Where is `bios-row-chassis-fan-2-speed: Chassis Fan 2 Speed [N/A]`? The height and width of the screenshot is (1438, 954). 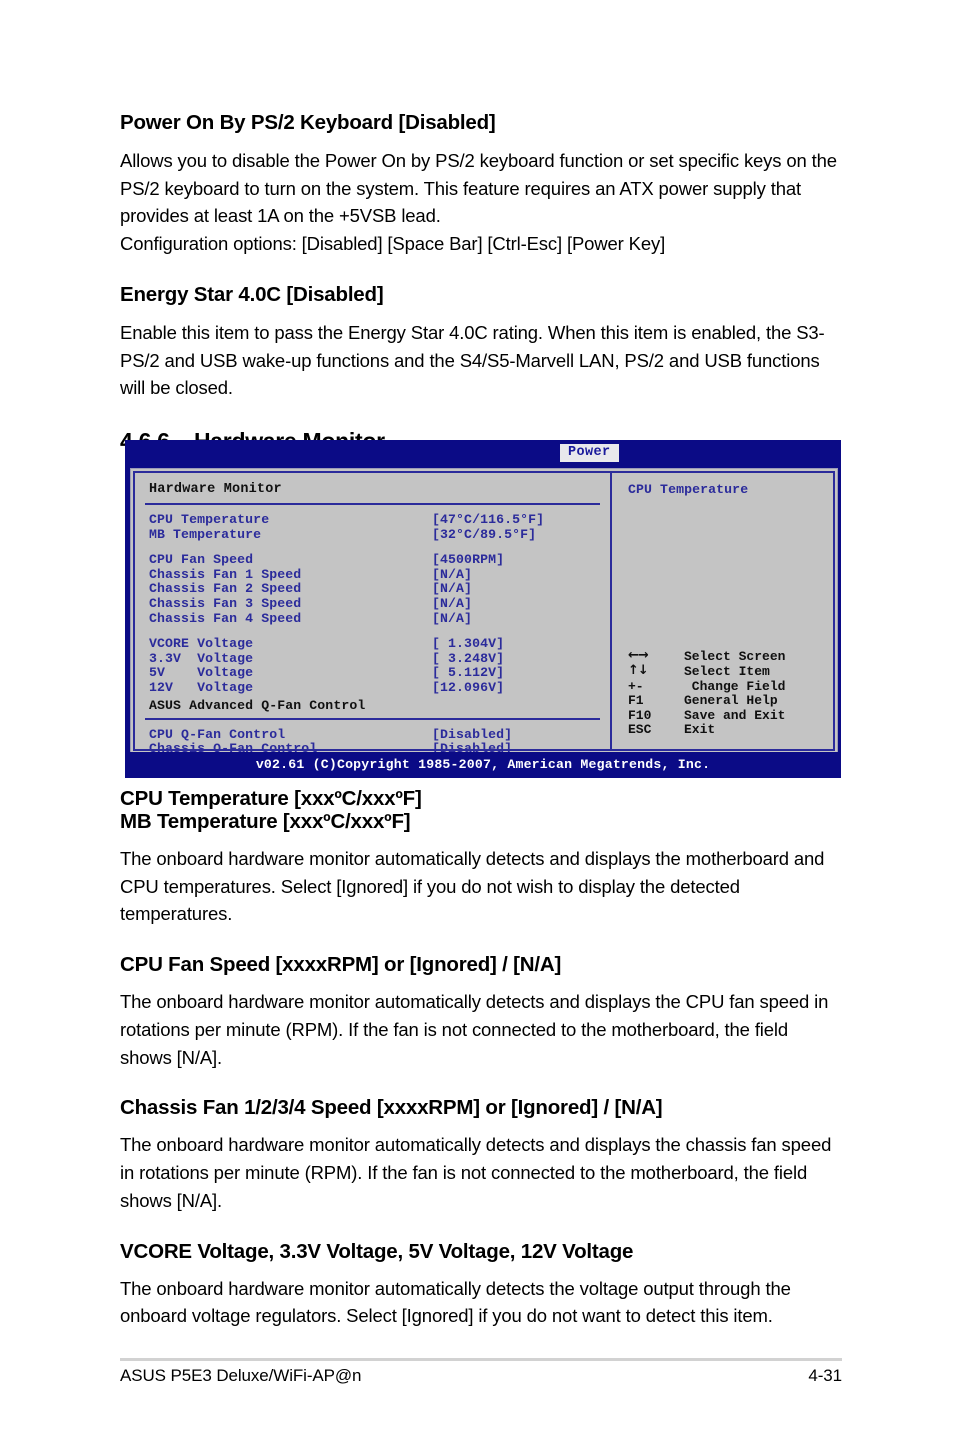 bios-row-chassis-fan-2-speed: Chassis Fan 2 Speed [N/A] is located at coordinates (372, 588).